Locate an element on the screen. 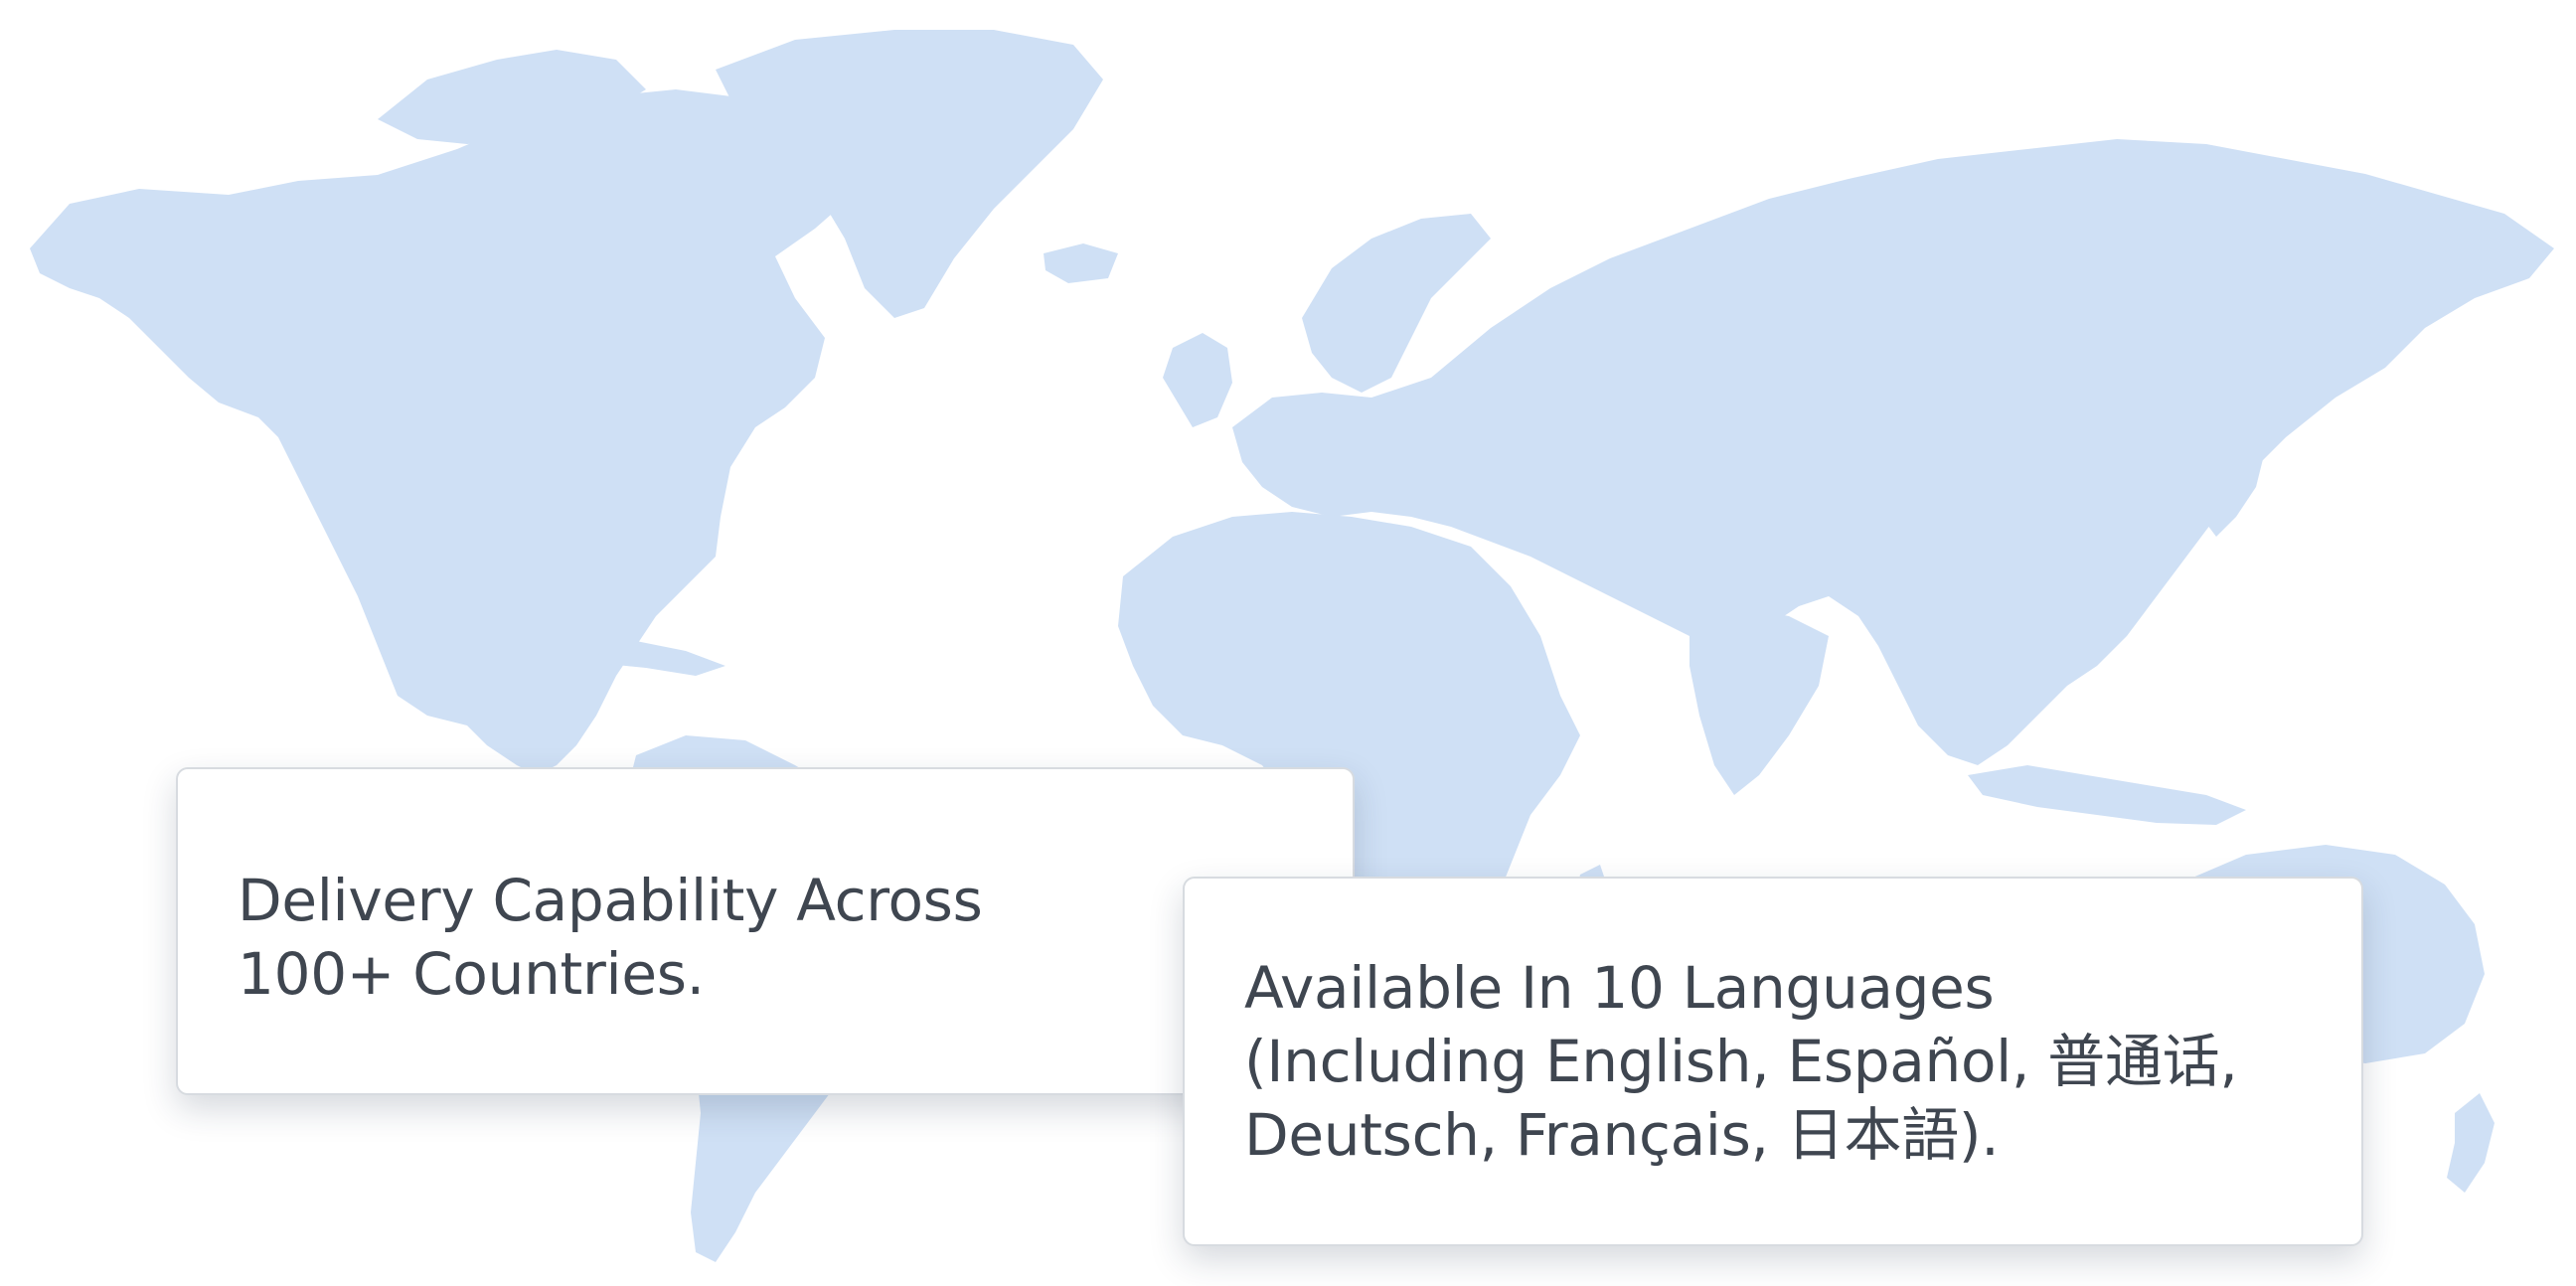  iceland-shape is located at coordinates (1081, 263).